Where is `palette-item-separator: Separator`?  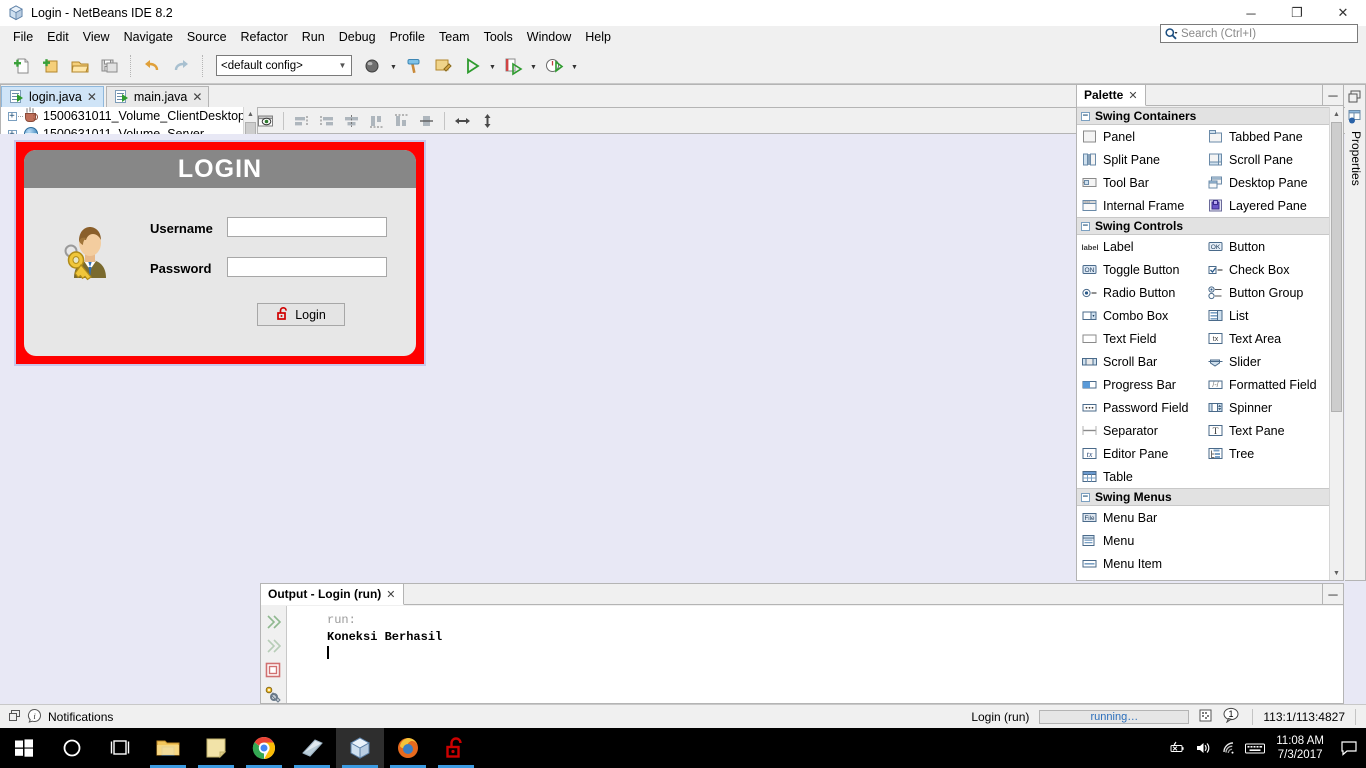
palette-item-separator: Separator is located at coordinates (1140, 430).